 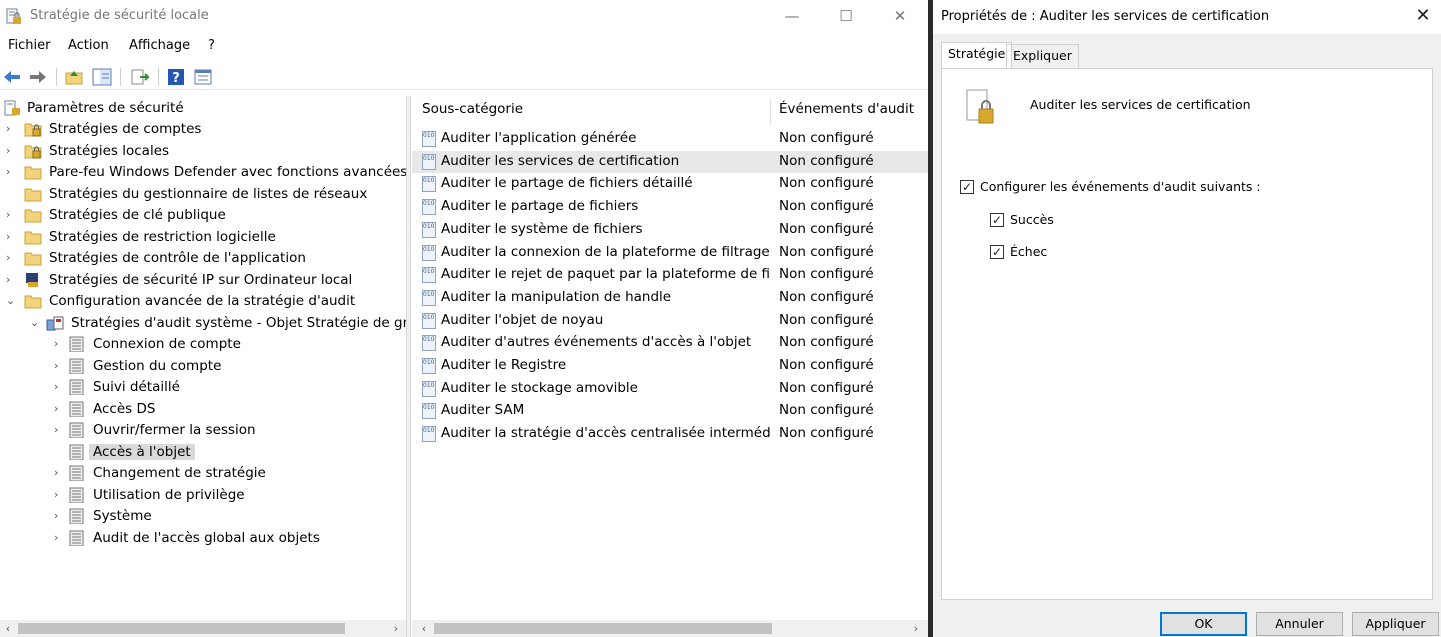 What do you see at coordinates (74, 77) in the screenshot?
I see `up-folder-icon` at bounding box center [74, 77].